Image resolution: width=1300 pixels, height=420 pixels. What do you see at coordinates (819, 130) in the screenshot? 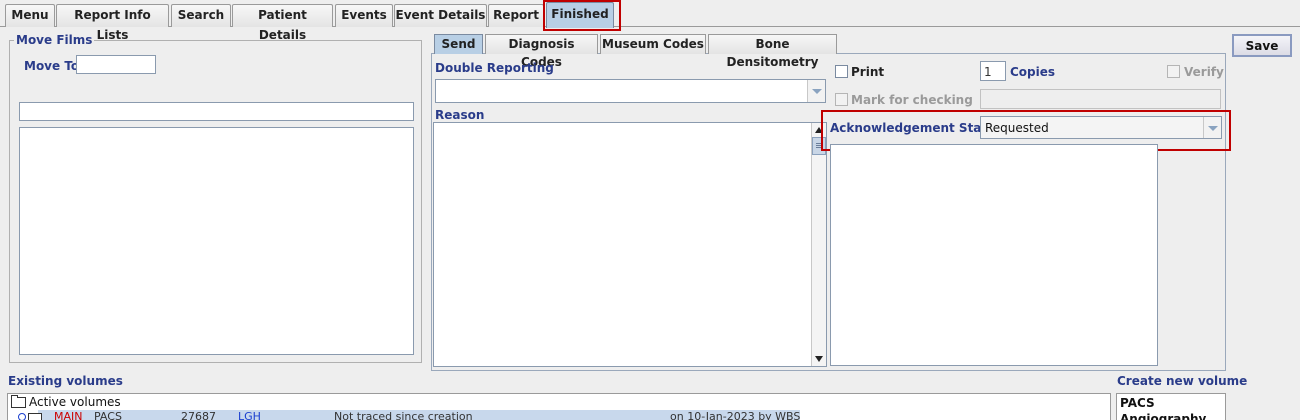
I see `scroll-up-icon` at bounding box center [819, 130].